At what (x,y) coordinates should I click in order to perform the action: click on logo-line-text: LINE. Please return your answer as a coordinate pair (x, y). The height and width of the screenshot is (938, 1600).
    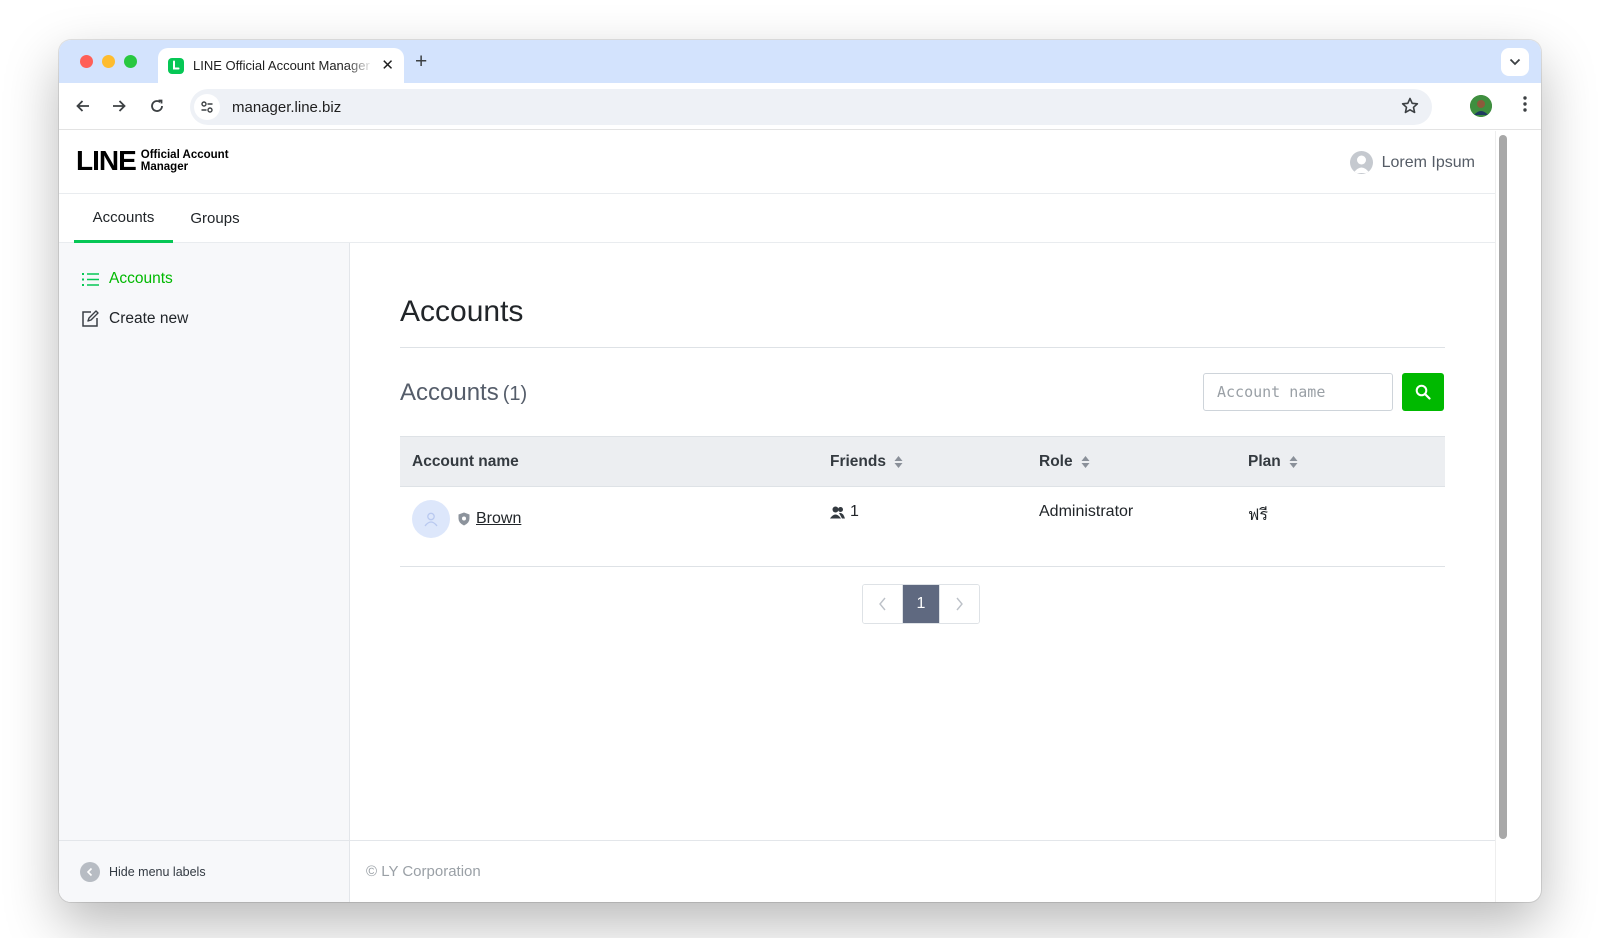
    Looking at the image, I should click on (106, 160).